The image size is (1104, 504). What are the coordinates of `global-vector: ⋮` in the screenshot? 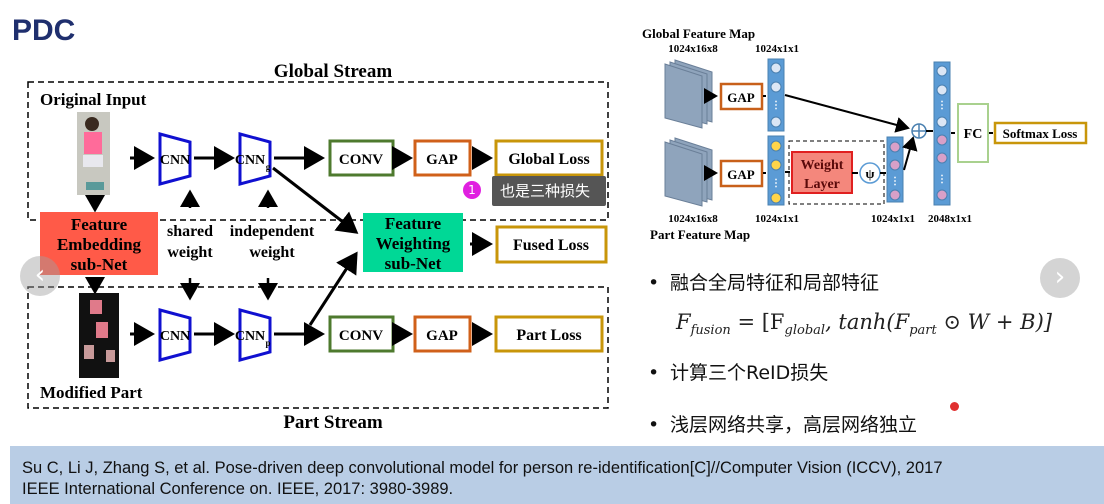 It's located at (776, 95).